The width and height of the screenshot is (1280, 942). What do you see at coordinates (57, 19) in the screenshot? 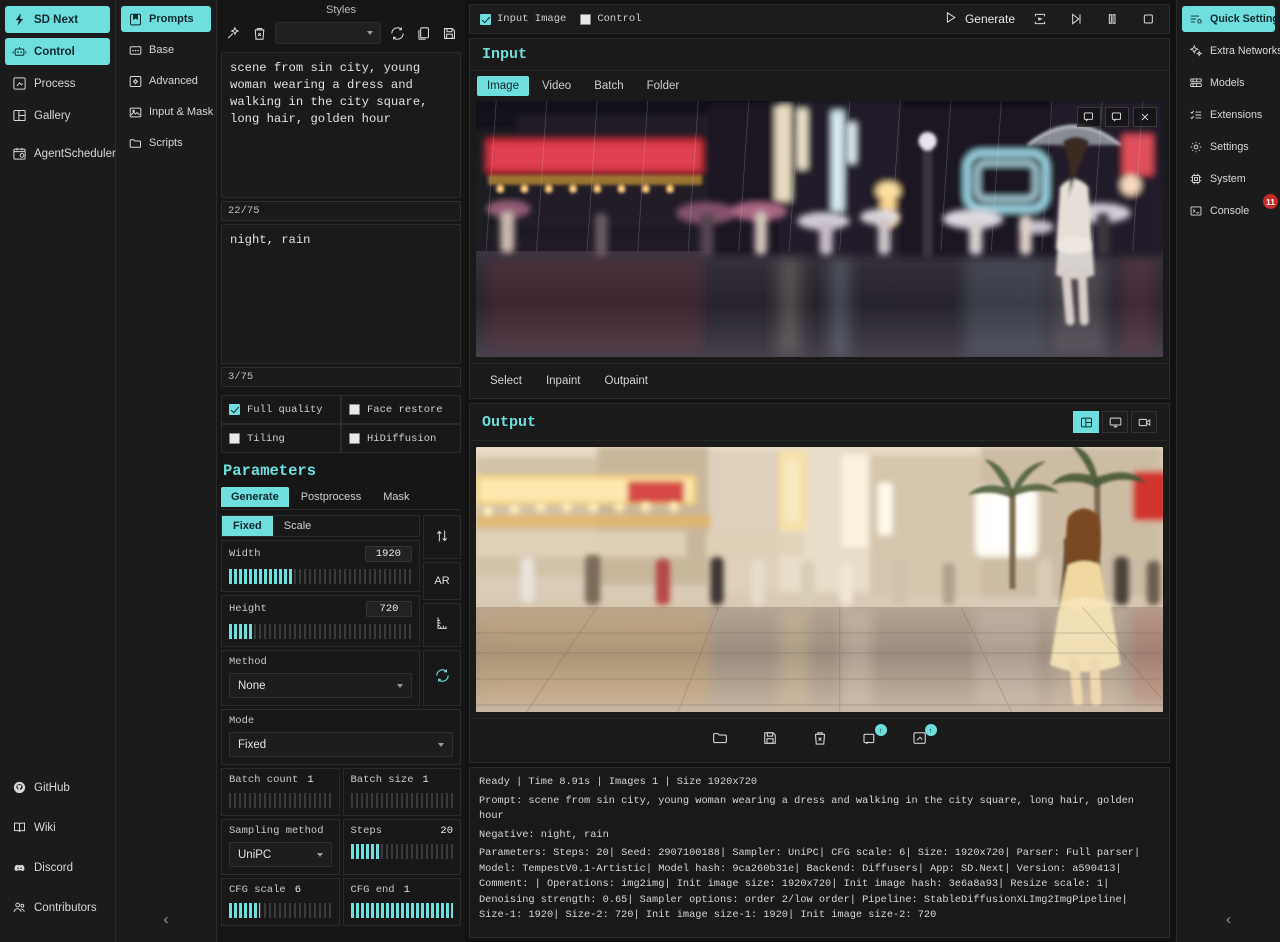
I see `sidebar-item-sd-next: SD Next` at bounding box center [57, 19].